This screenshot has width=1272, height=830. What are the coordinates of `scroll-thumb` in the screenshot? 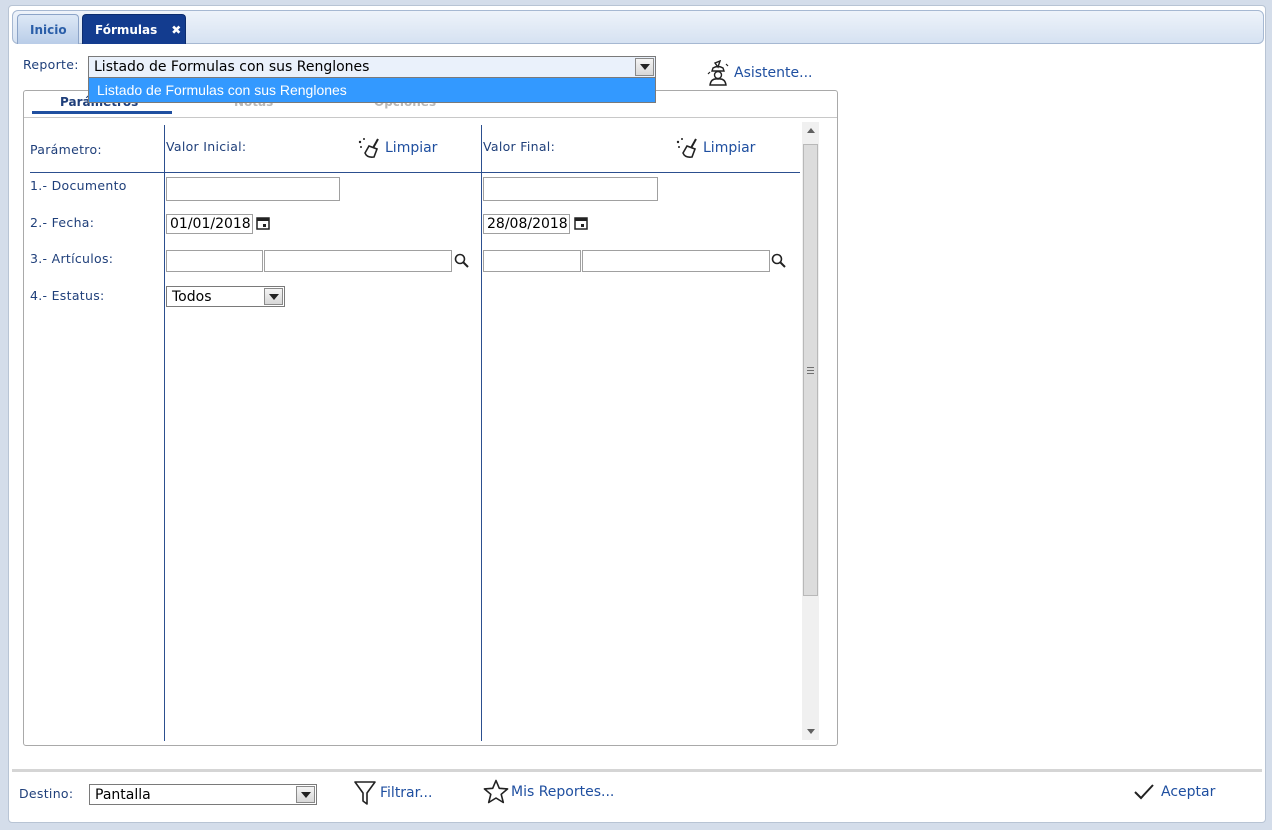 It's located at (810, 370).